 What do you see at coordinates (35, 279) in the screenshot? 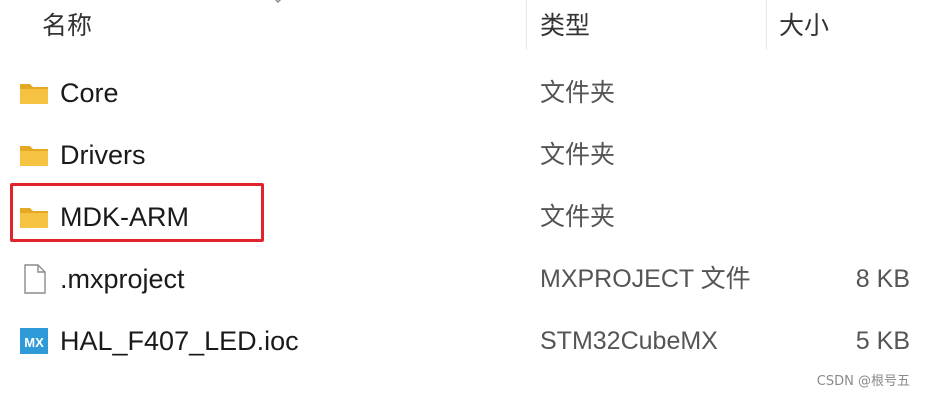
I see `file-icon` at bounding box center [35, 279].